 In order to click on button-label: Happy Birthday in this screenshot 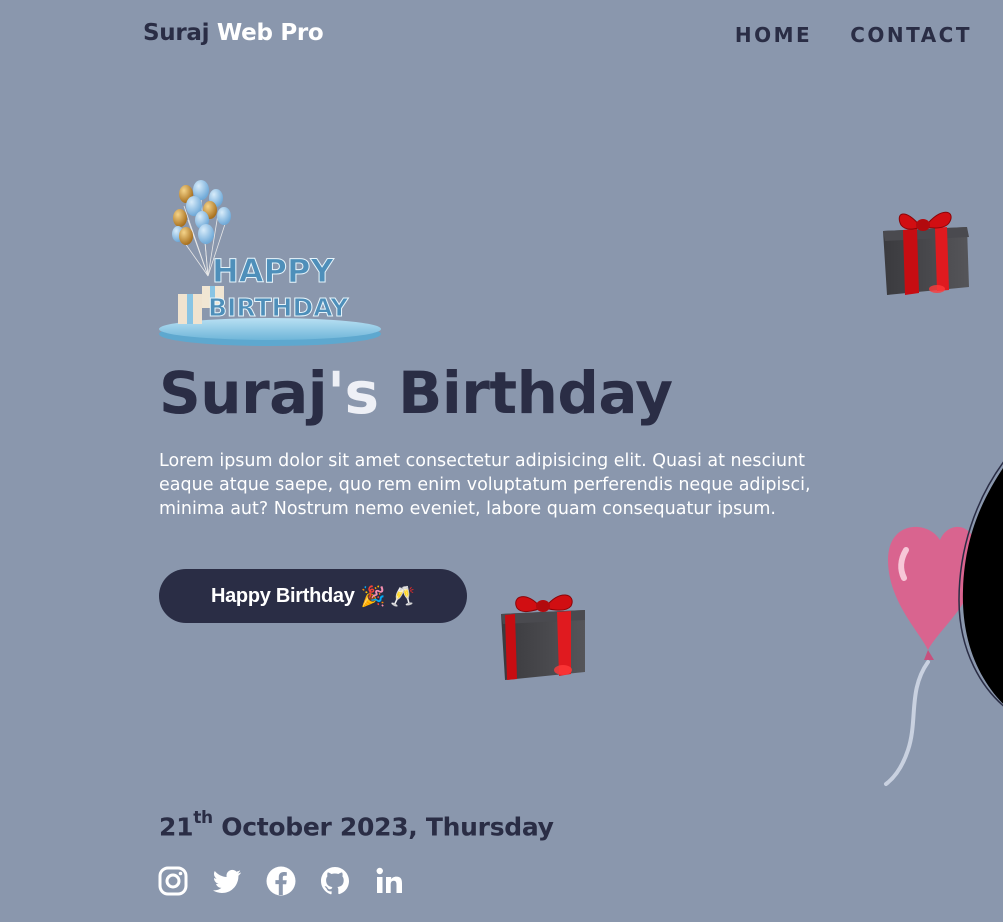, I will do `click(282, 595)`.